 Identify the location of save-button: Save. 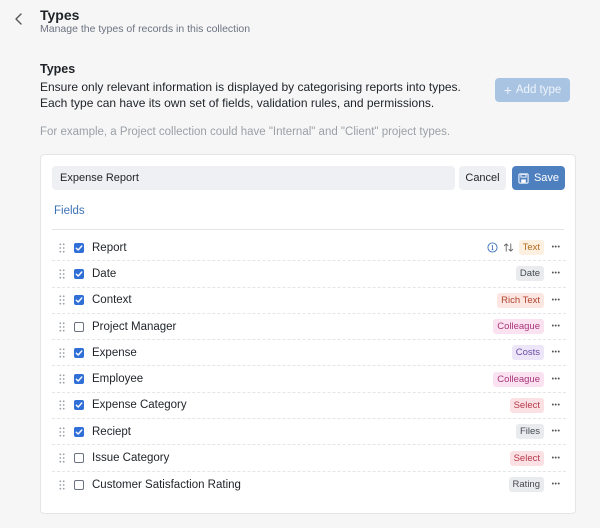
(538, 178).